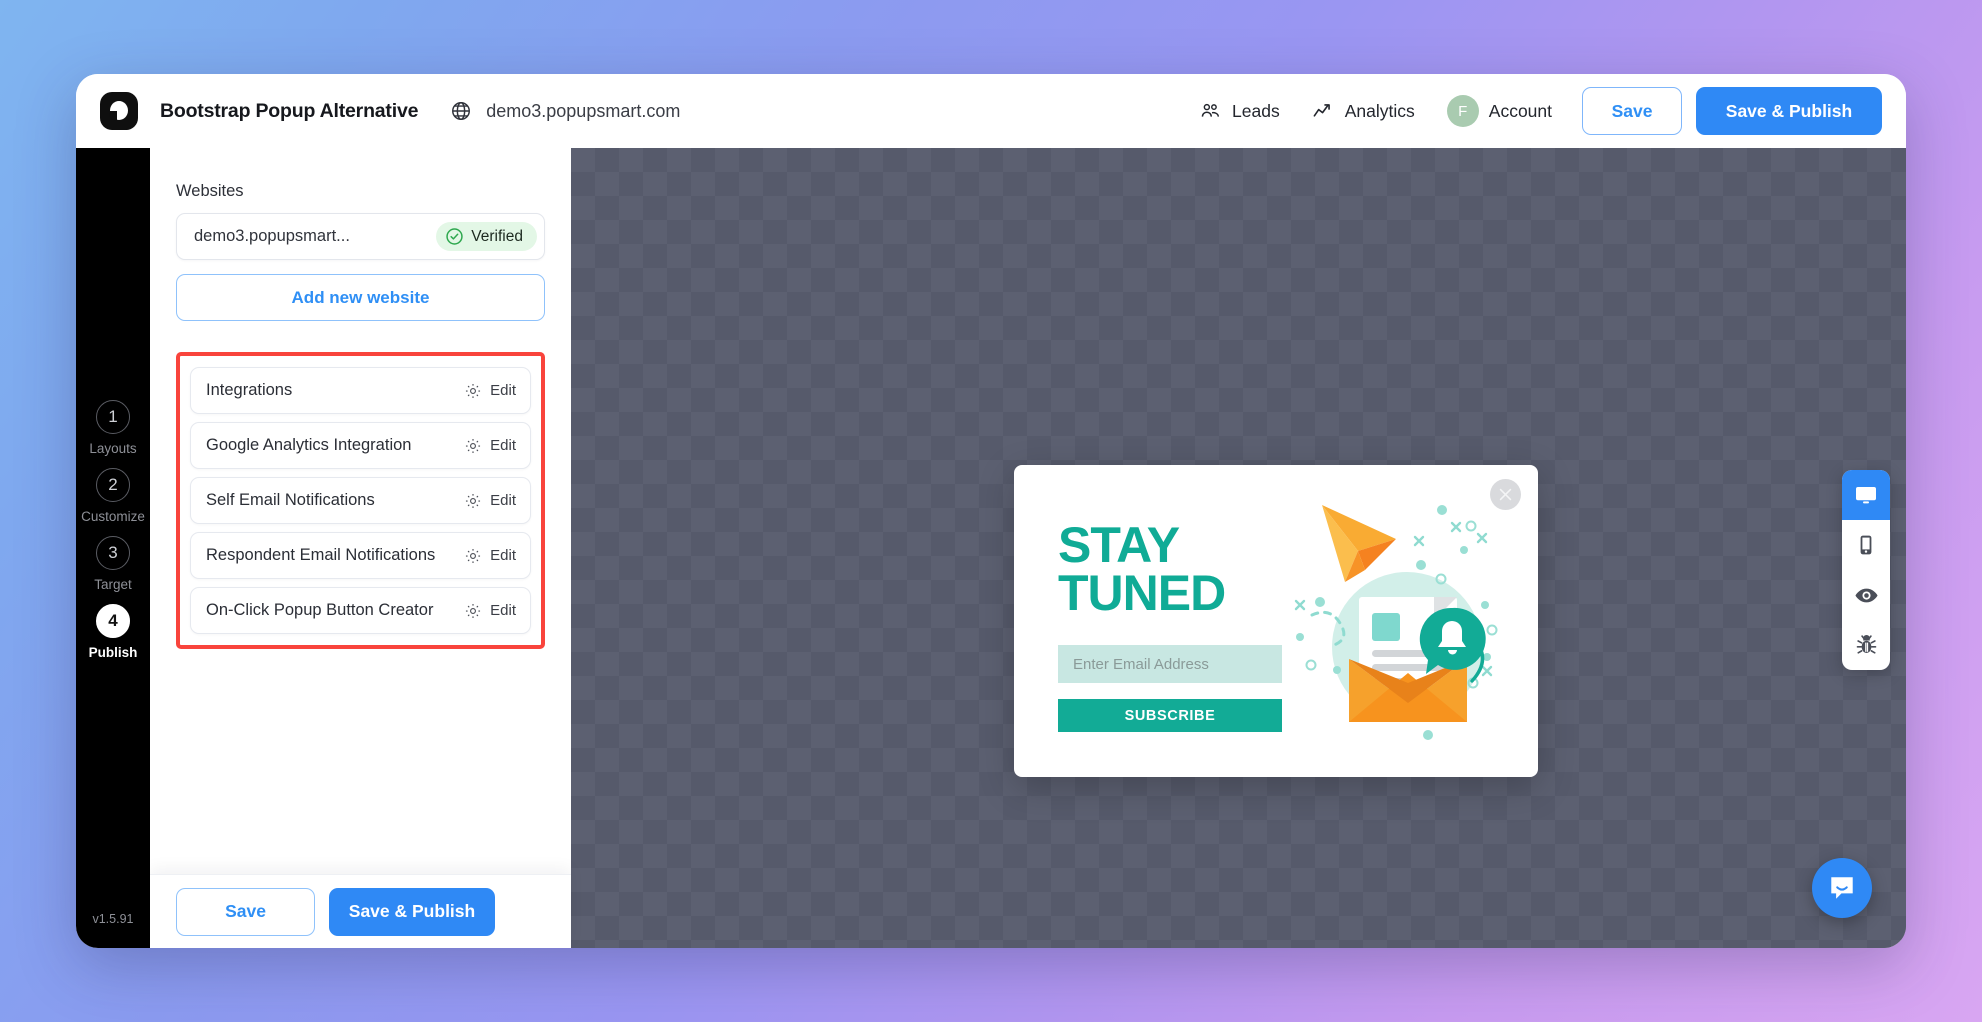  I want to click on step-label: Target, so click(113, 584).